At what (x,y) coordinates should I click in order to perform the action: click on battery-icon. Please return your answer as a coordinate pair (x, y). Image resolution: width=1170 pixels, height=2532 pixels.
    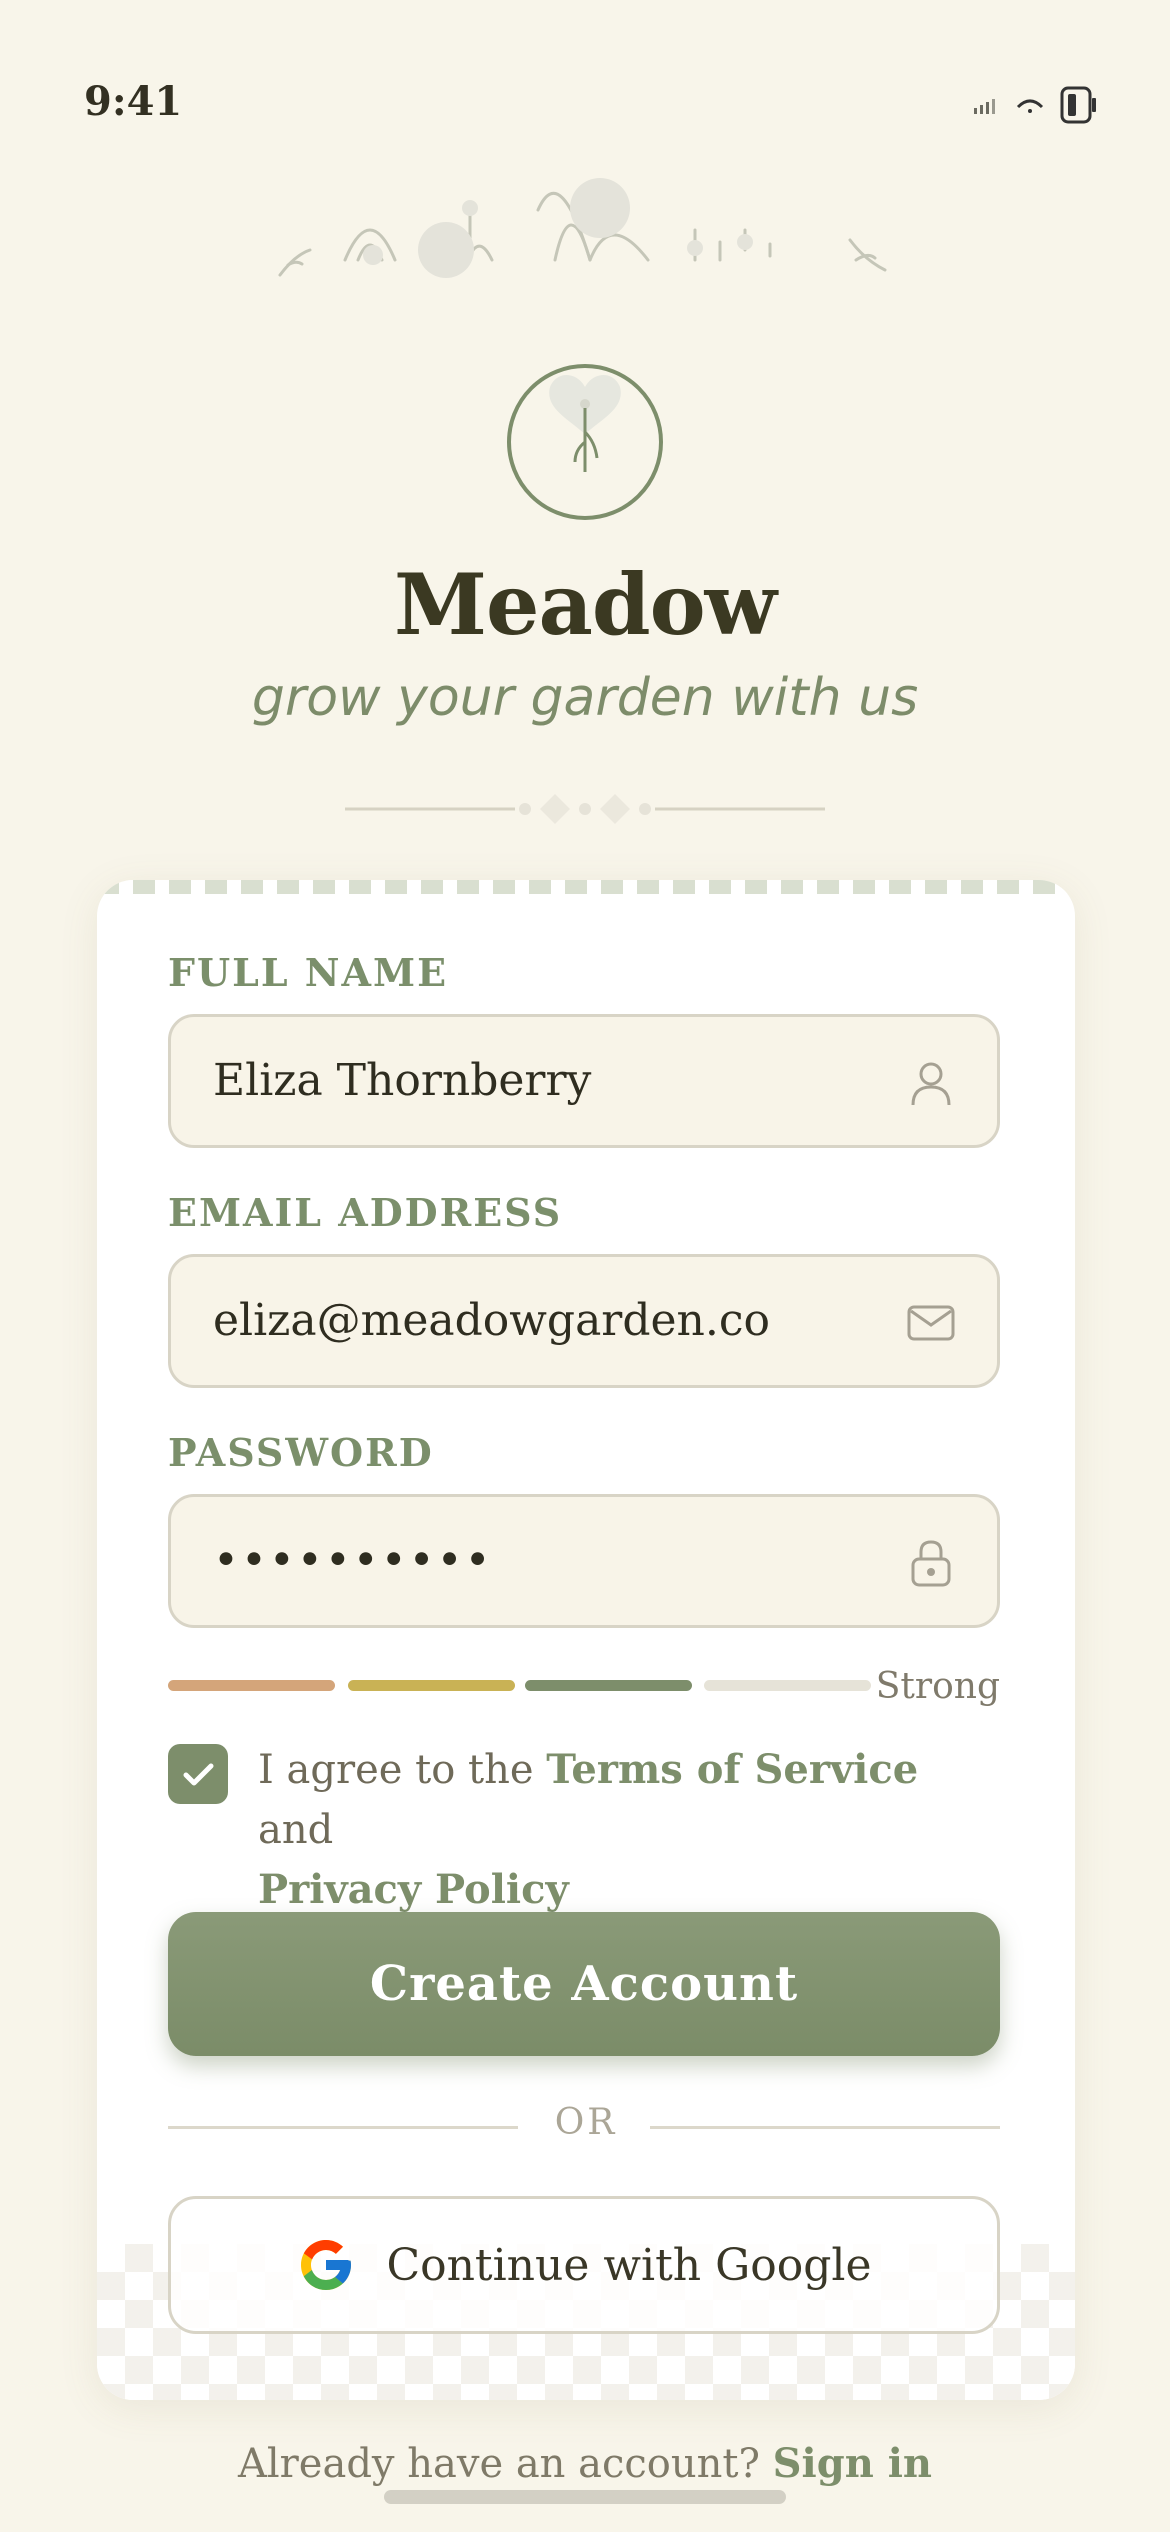
    Looking at the image, I should click on (1078, 105).